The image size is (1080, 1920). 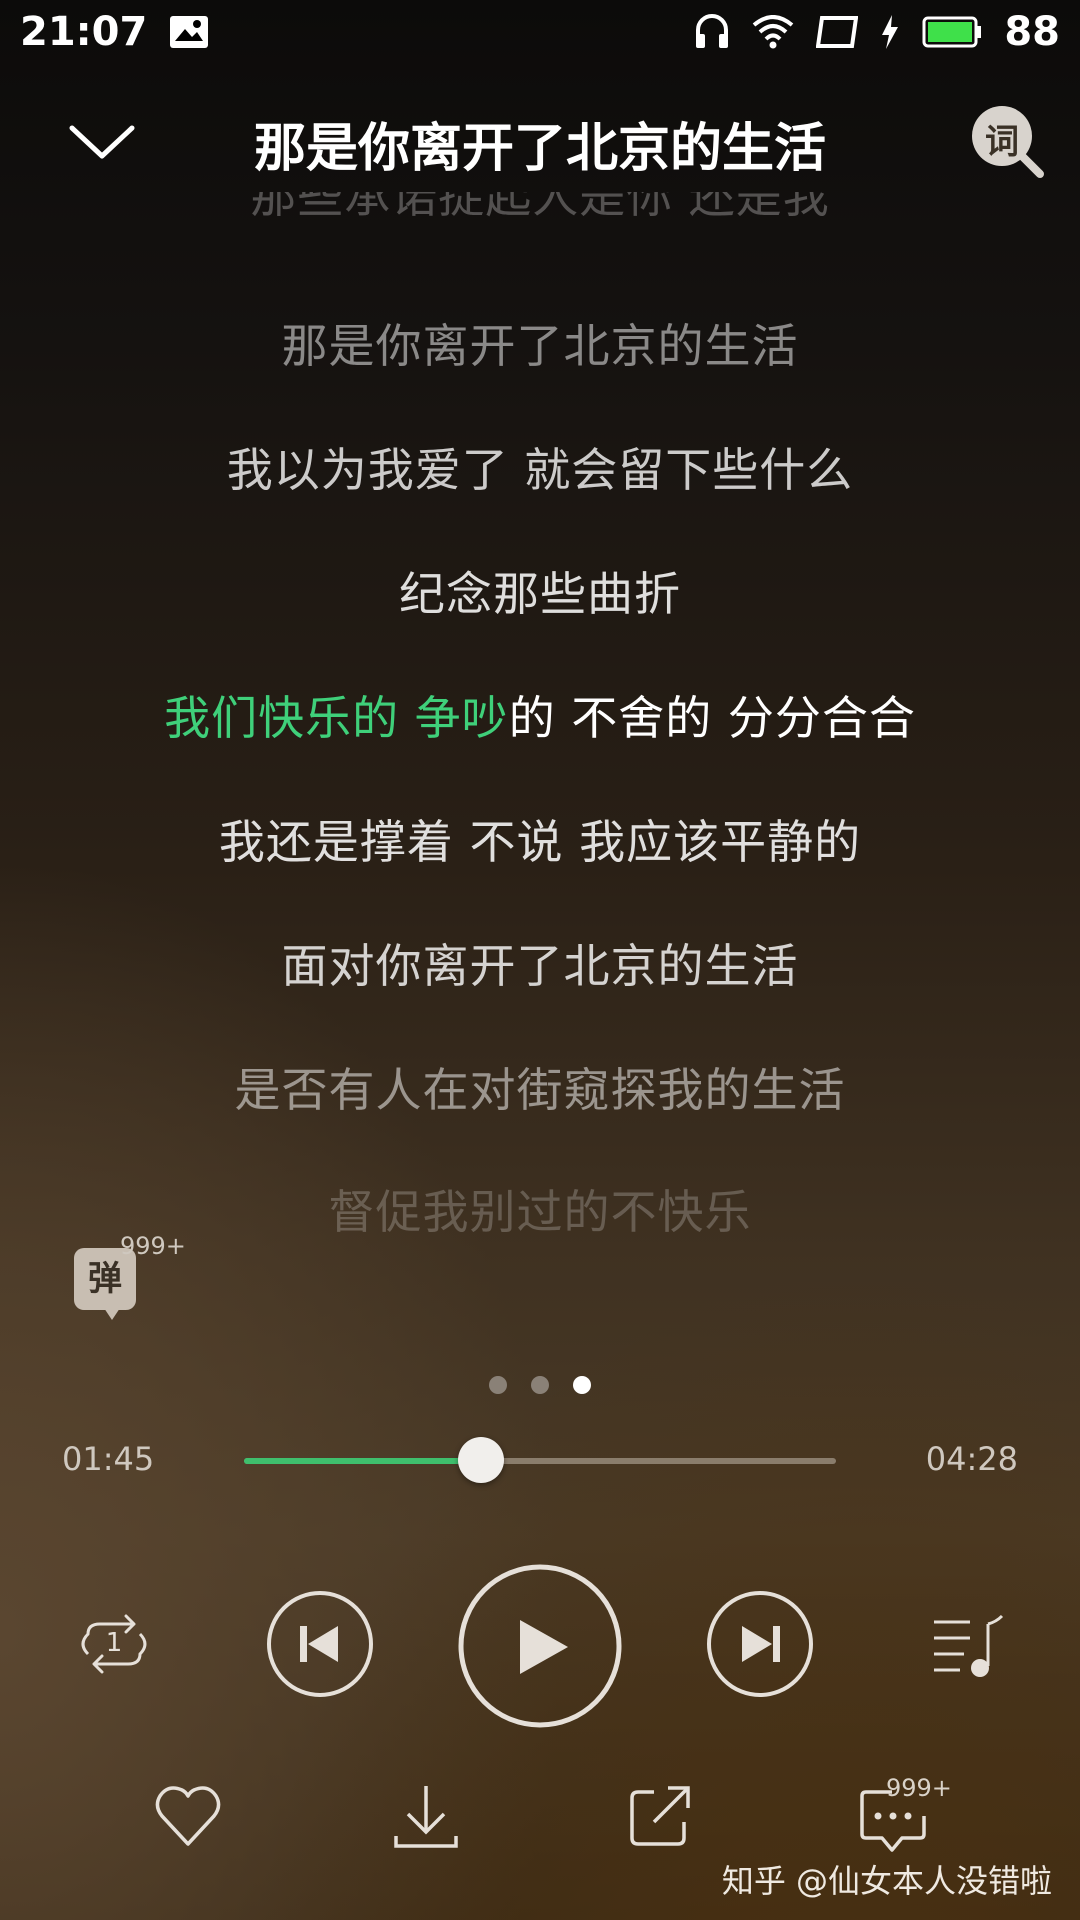 I want to click on lyric-line: 我以为我爱了 就会留下些什么, so click(x=540, y=470).